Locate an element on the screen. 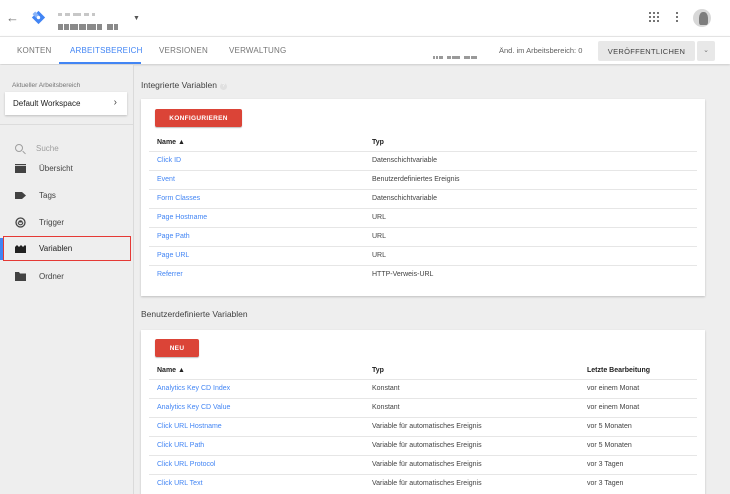 The width and height of the screenshot is (730, 494). column-header-last-edit: Letzte Bearbeitung is located at coordinates (619, 370).